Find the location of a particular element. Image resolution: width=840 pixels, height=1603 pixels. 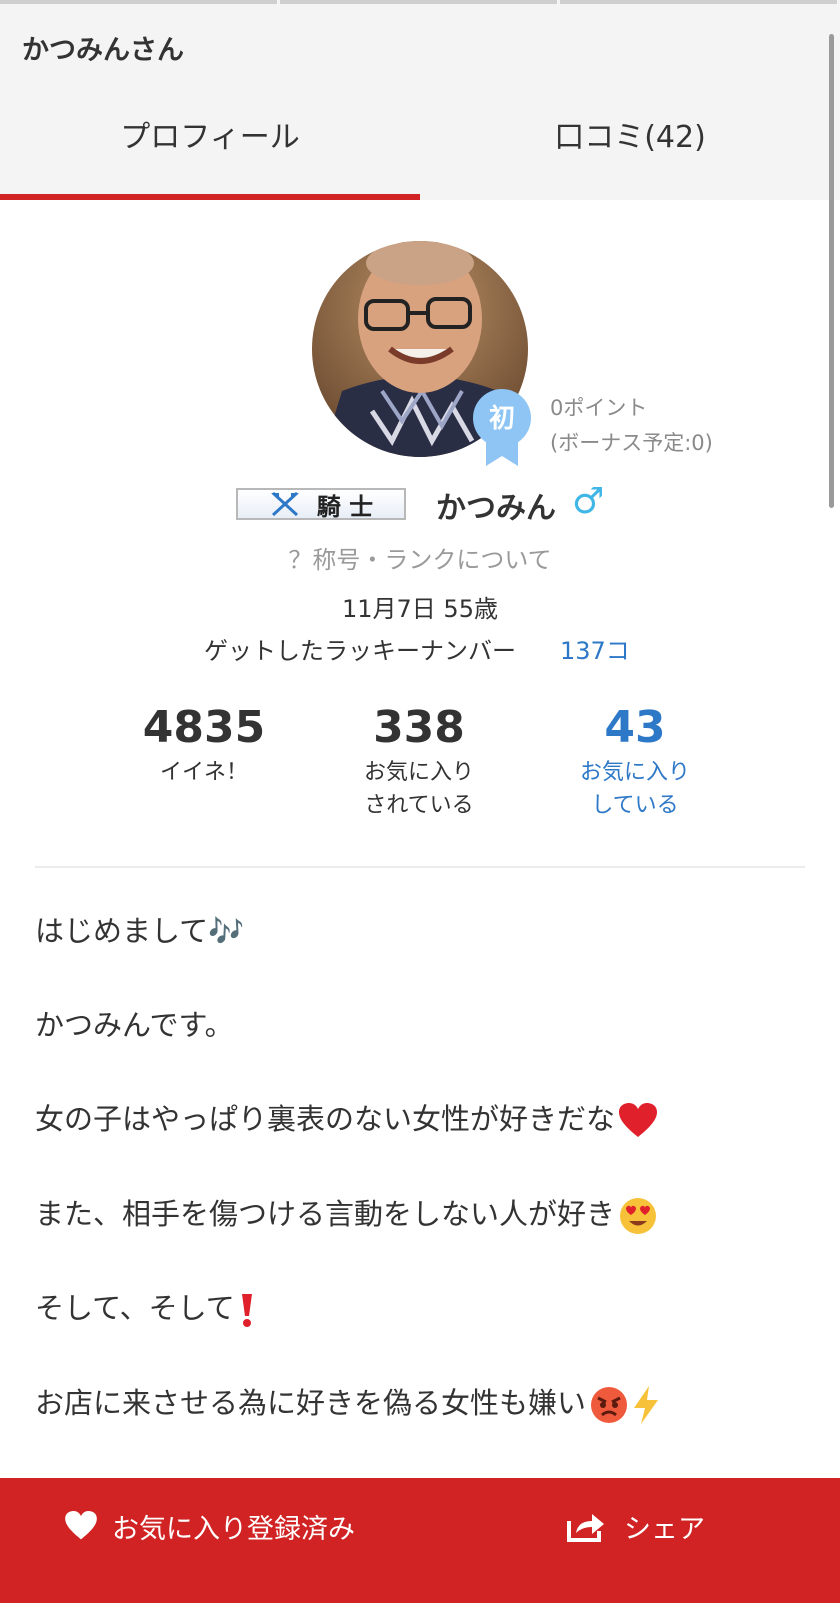

share-button-label: シェア is located at coordinates (664, 1529).